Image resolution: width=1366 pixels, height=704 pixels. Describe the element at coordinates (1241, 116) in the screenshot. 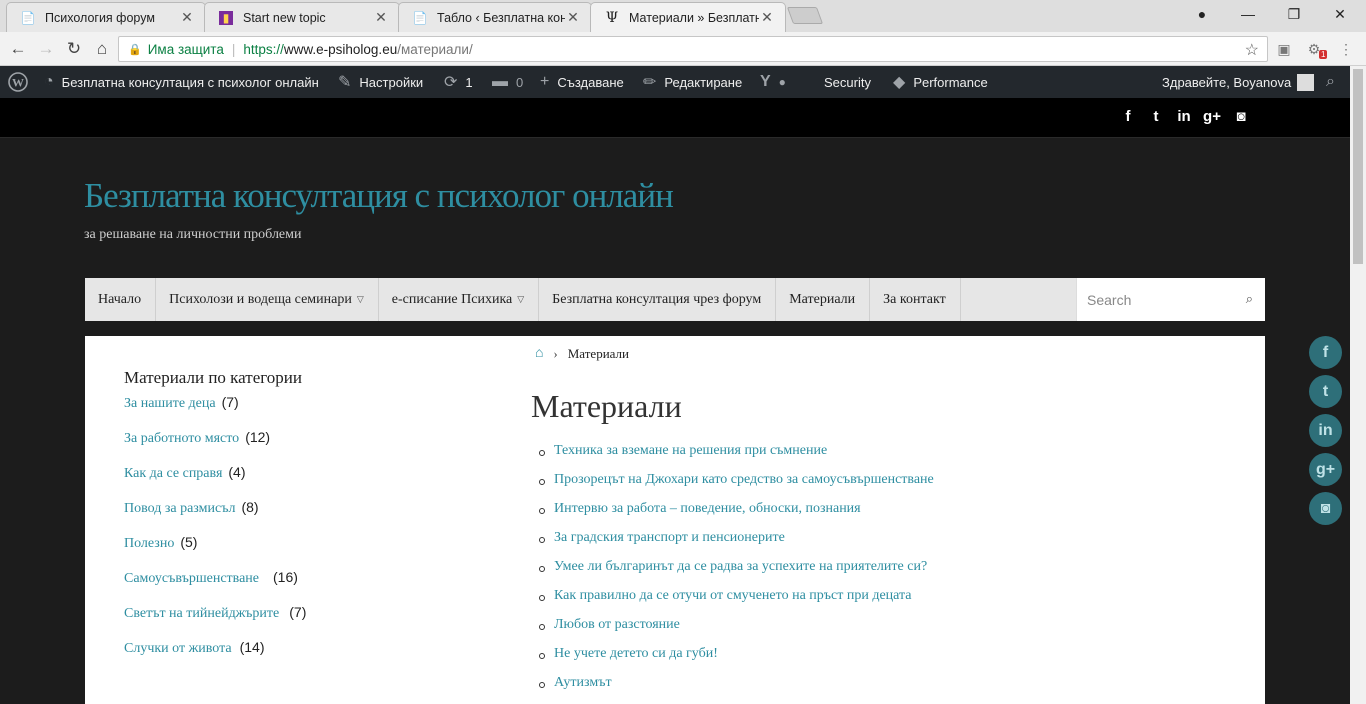

I see `instagram-icon: ◙` at that location.